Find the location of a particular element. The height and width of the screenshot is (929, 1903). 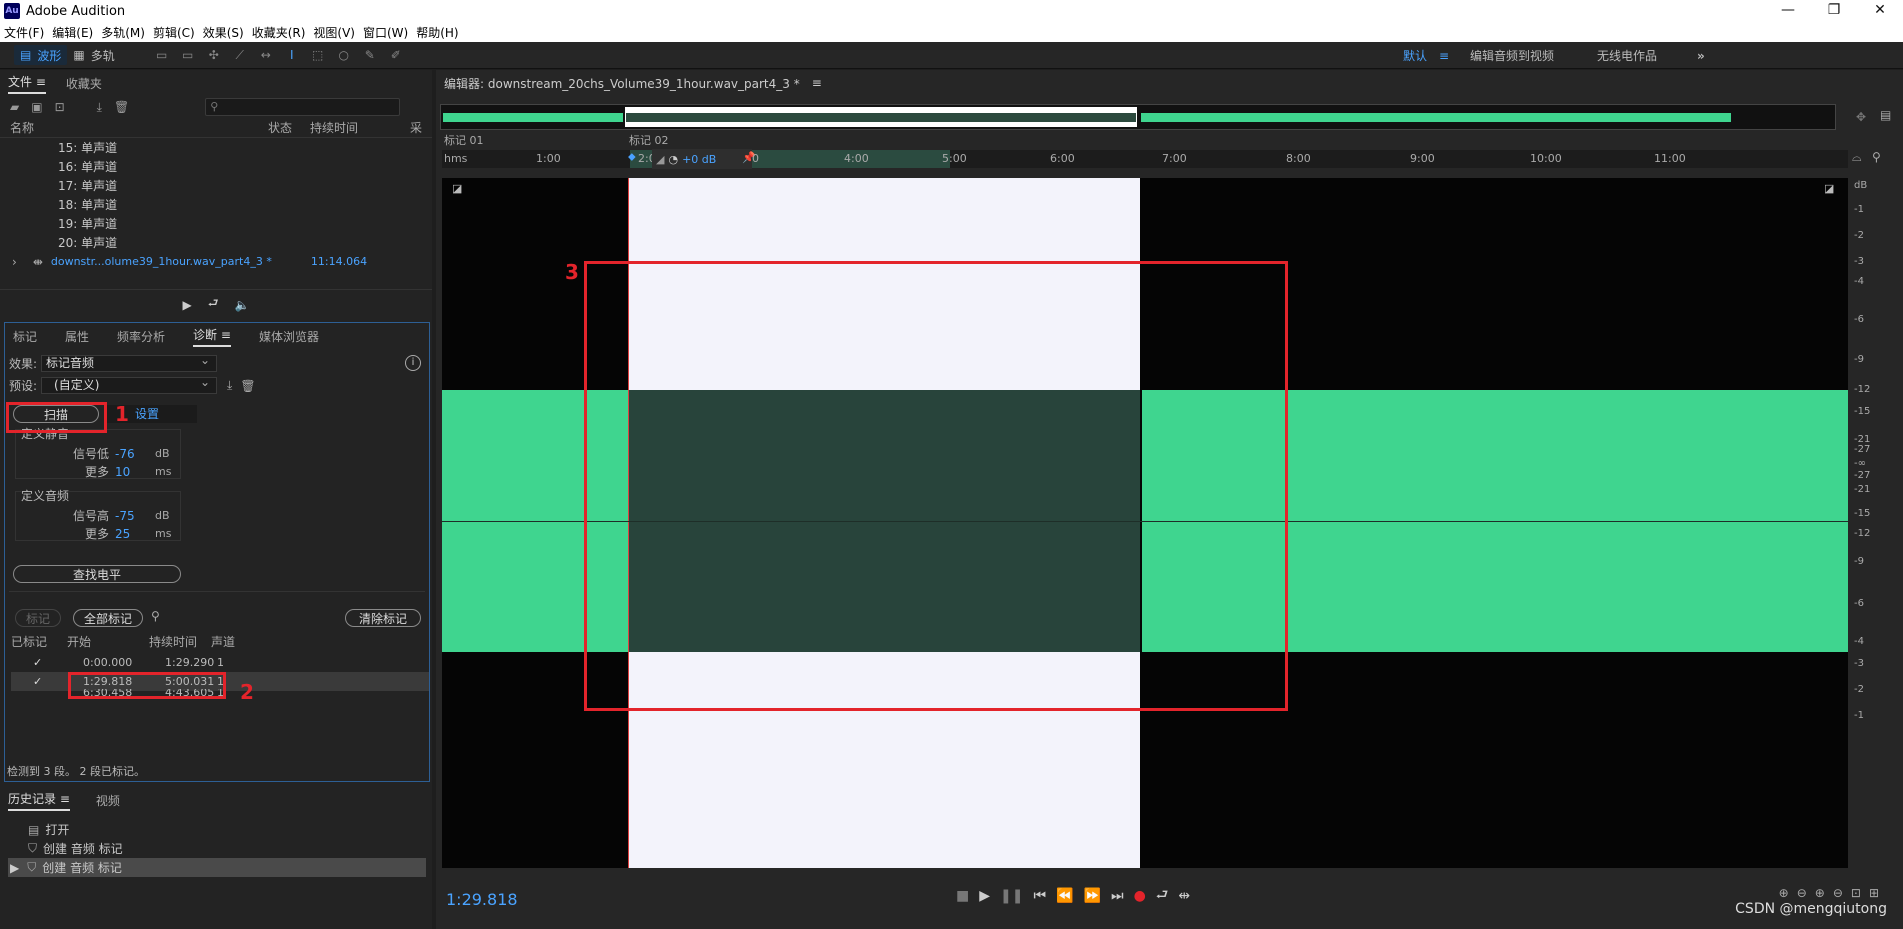

stop-icon: ■ is located at coordinates (962, 896).